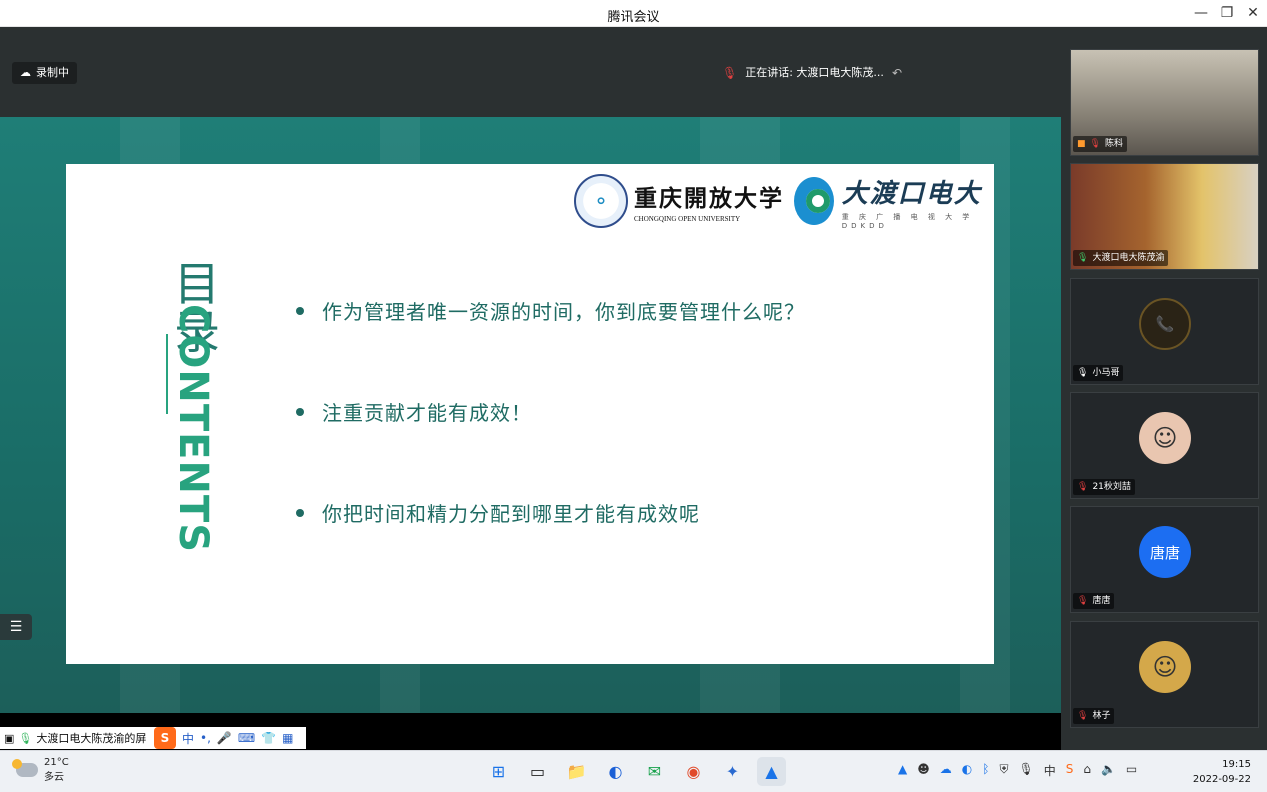  What do you see at coordinates (1227, 13) in the screenshot?
I see `restore-button: ❐` at bounding box center [1227, 13].